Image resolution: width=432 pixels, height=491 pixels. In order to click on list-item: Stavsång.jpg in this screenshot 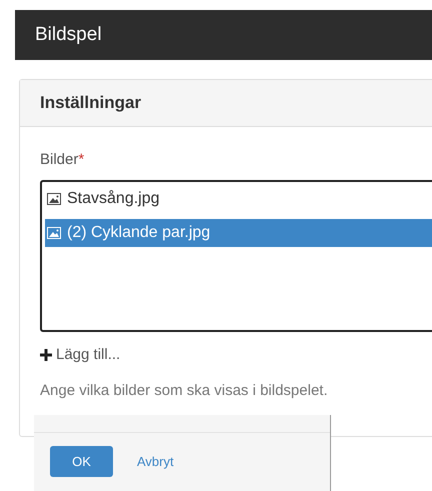, I will do `click(238, 198)`.